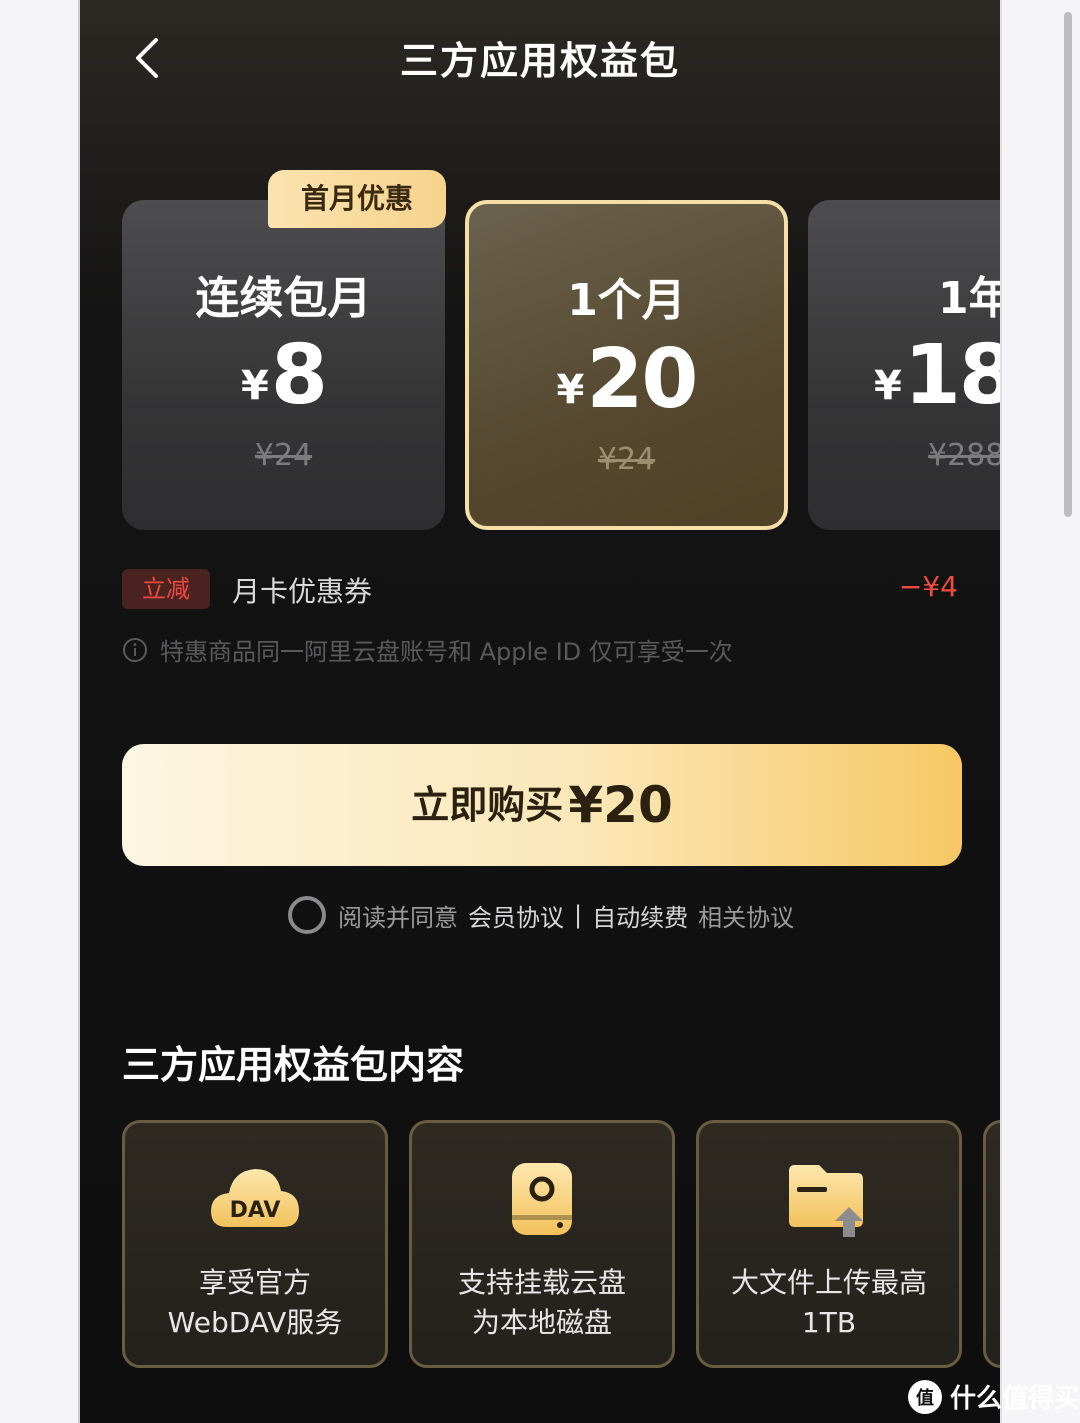  I want to click on notice-text-row: 特惠商品同一阿里云盘账号和 Apple ID 仅可享受一次, so click(427, 649).